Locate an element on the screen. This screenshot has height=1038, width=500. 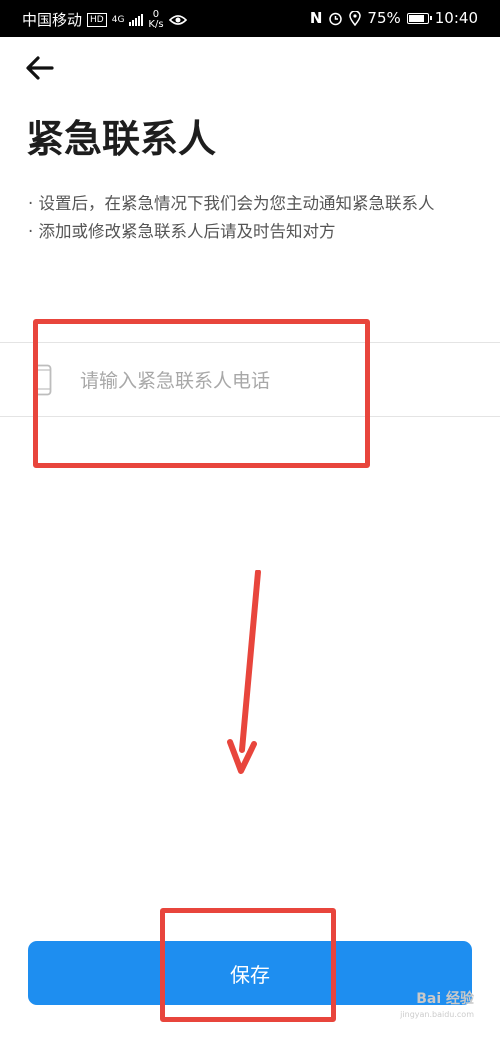
tip-item: · 添加或修改紧急联系人后请及时告知对方 is located at coordinates (182, 231).